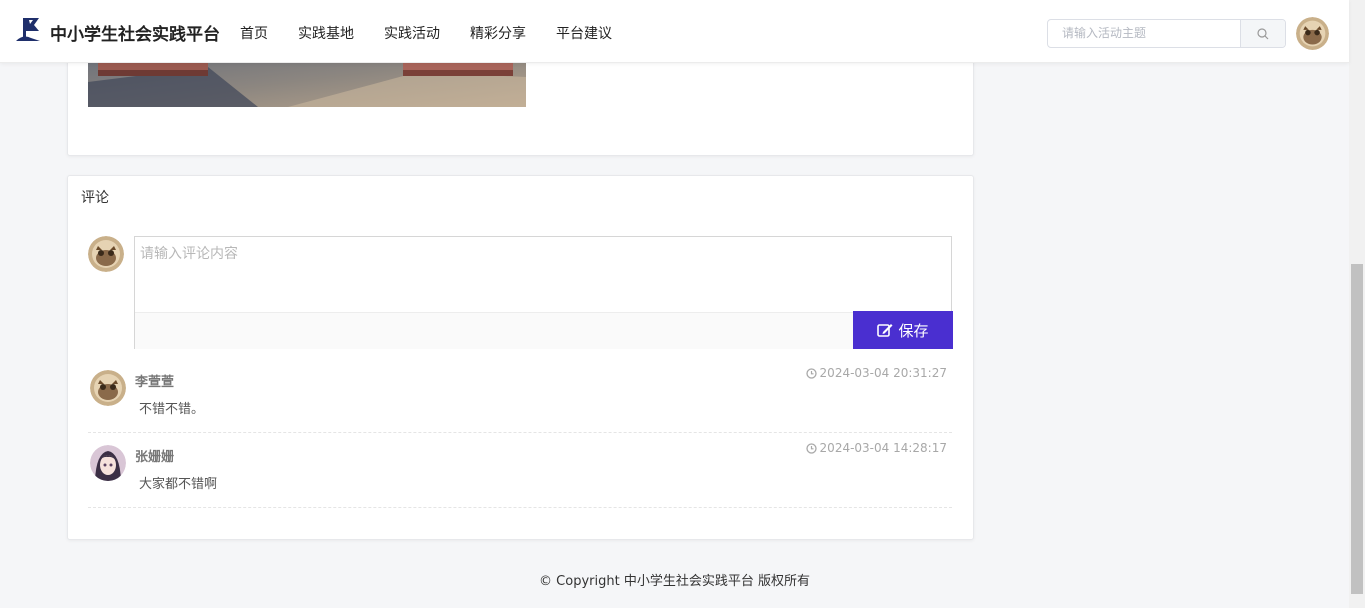 The width and height of the screenshot is (1365, 608). Describe the element at coordinates (883, 373) in the screenshot. I see `comment-time-text: 2024-03-04 20:31:27` at that location.